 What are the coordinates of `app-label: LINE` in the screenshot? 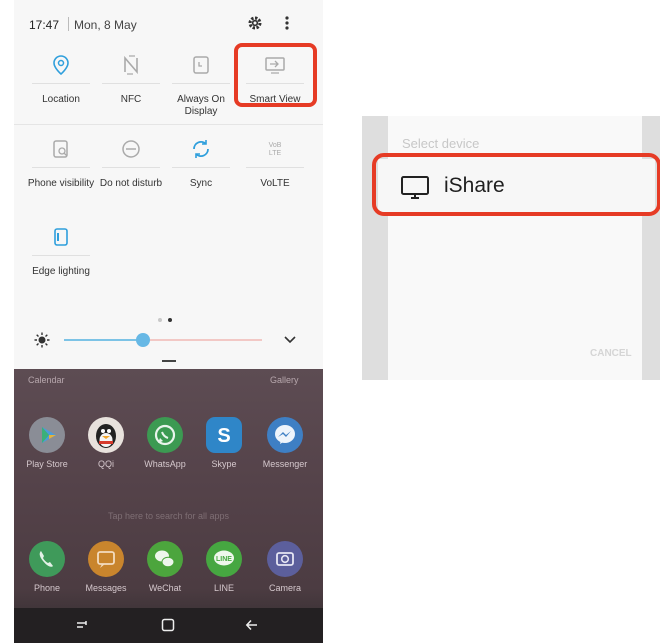 It's located at (223, 588).